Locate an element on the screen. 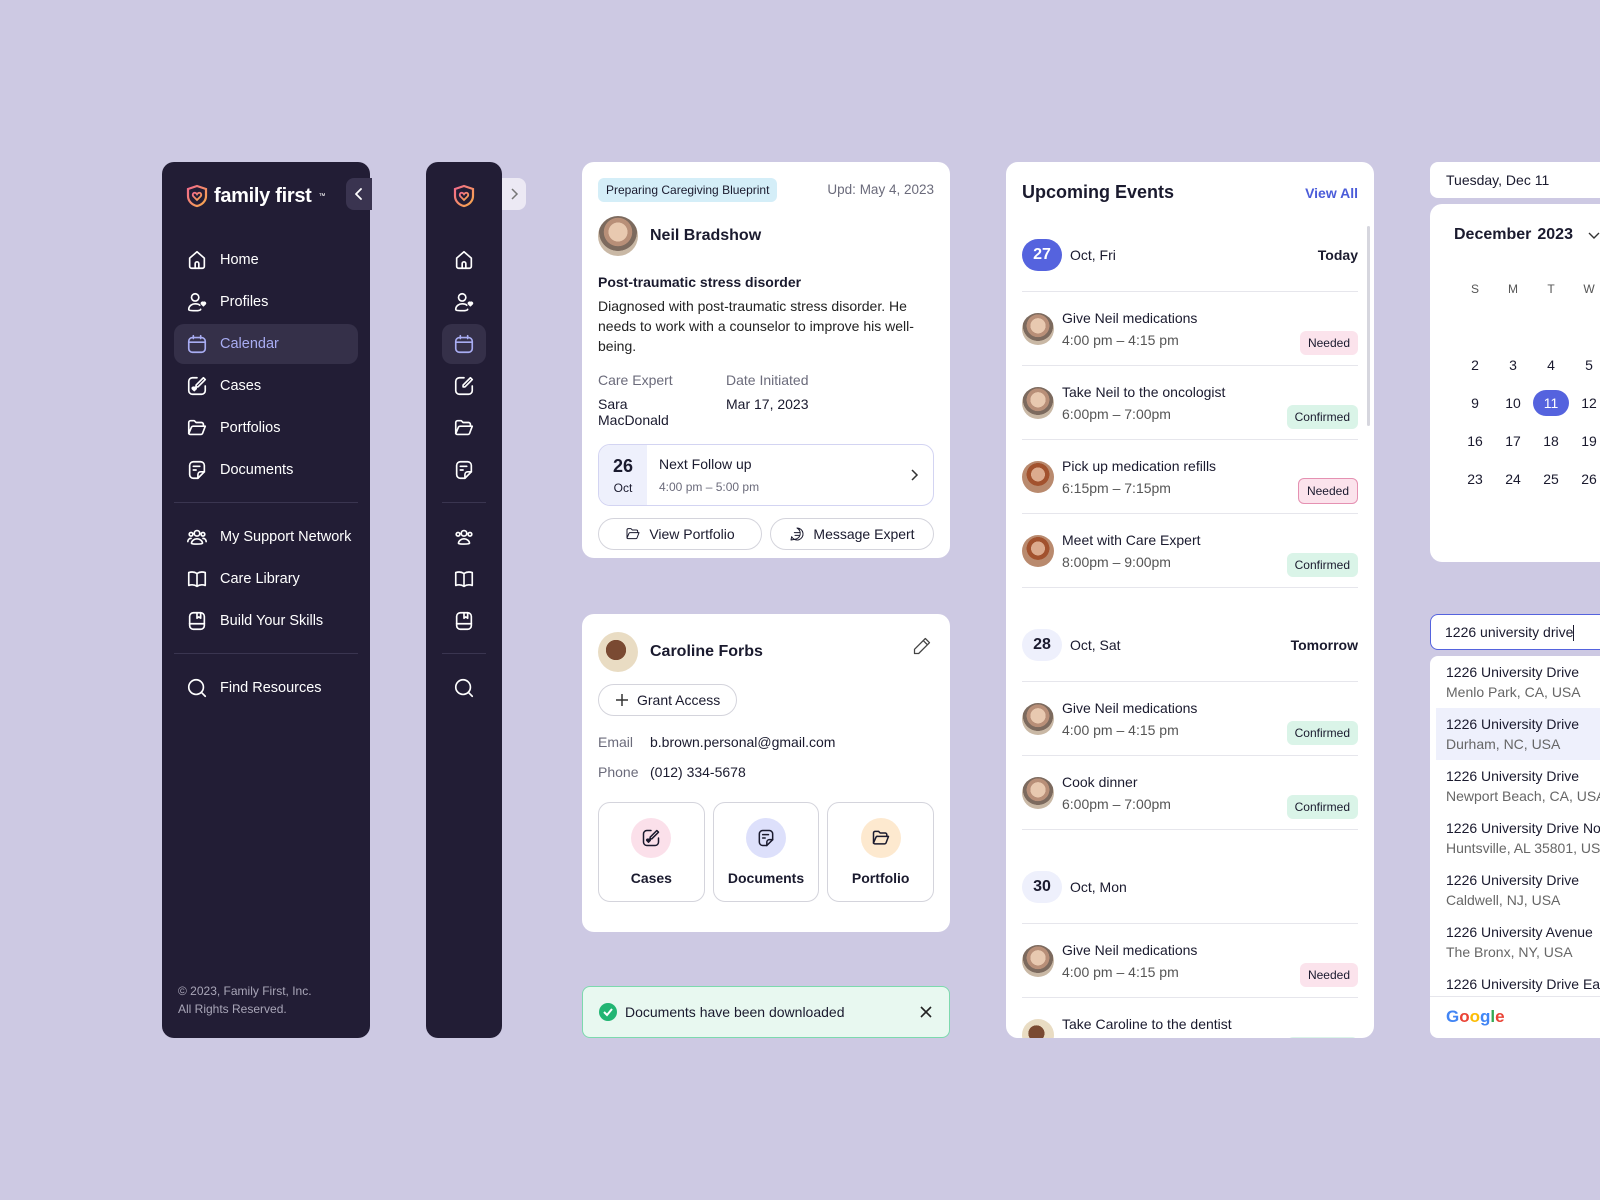  collapsed-nav is located at coordinates (464, 475).